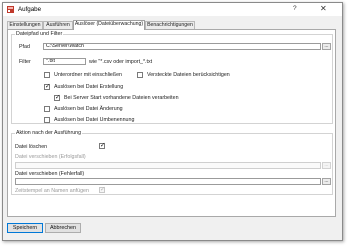  Describe the element at coordinates (31, 147) in the screenshot. I see `delete-file-label: Datei löschen` at that location.